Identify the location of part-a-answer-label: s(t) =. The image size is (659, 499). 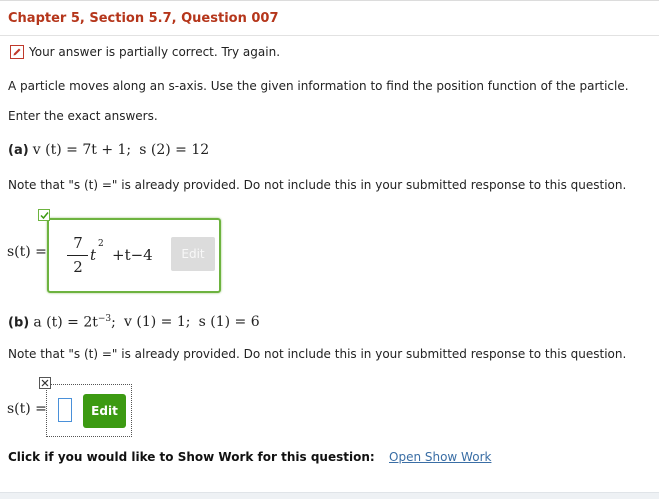
(27, 252).